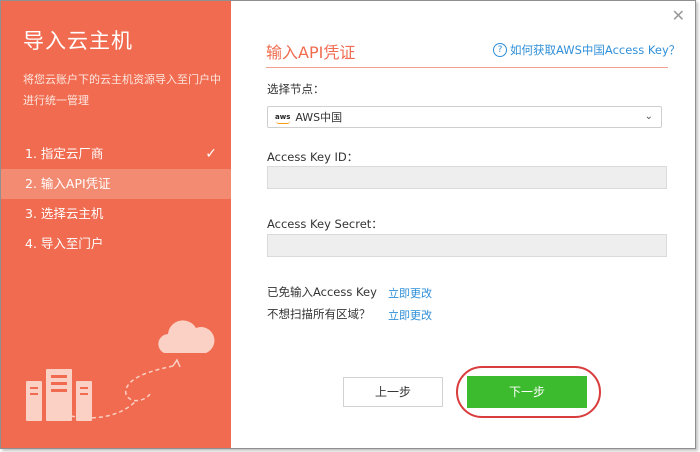 This screenshot has width=700, height=452. I want to click on region-select: aws AWS中国 ⌄, so click(464, 117).